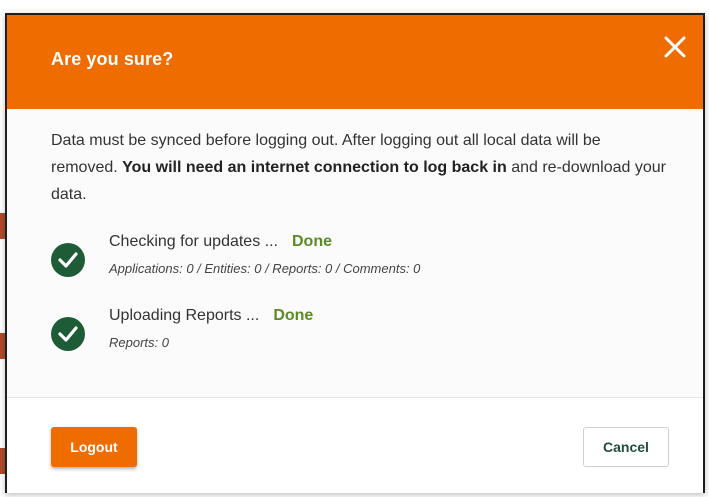  What do you see at coordinates (626, 447) in the screenshot?
I see `cancel-button: Cancel` at bounding box center [626, 447].